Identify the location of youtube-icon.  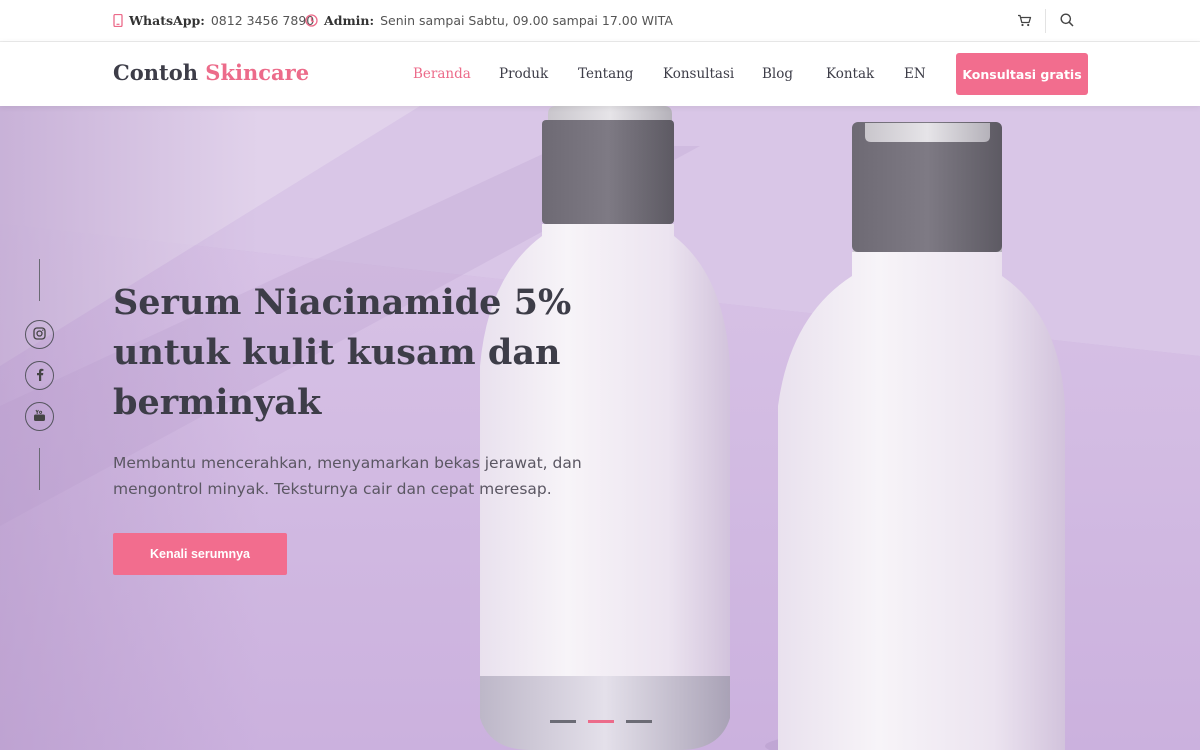
(39, 416).